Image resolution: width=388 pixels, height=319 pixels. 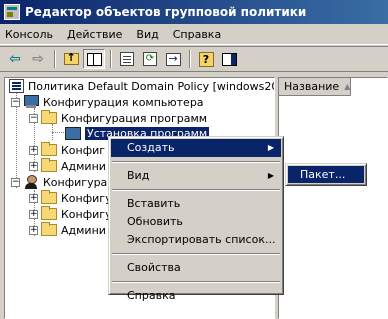 What do you see at coordinates (154, 203) in the screenshot?
I see `context-menu-label: Вставить` at bounding box center [154, 203].